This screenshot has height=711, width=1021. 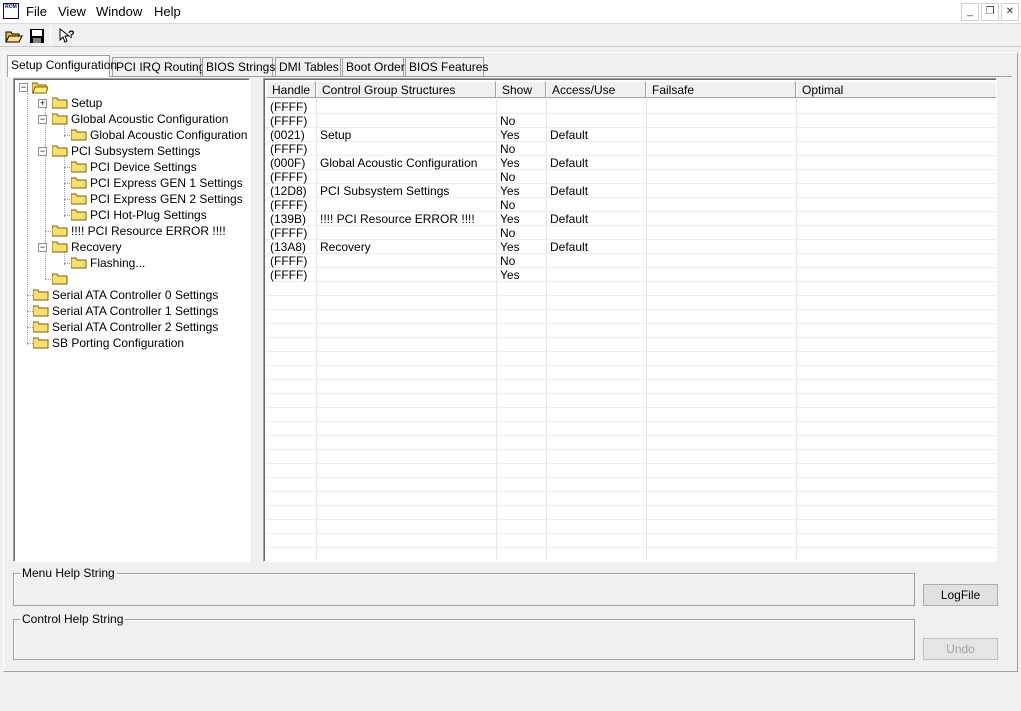 What do you see at coordinates (42, 103) in the screenshot?
I see `expand-toggle: +` at bounding box center [42, 103].